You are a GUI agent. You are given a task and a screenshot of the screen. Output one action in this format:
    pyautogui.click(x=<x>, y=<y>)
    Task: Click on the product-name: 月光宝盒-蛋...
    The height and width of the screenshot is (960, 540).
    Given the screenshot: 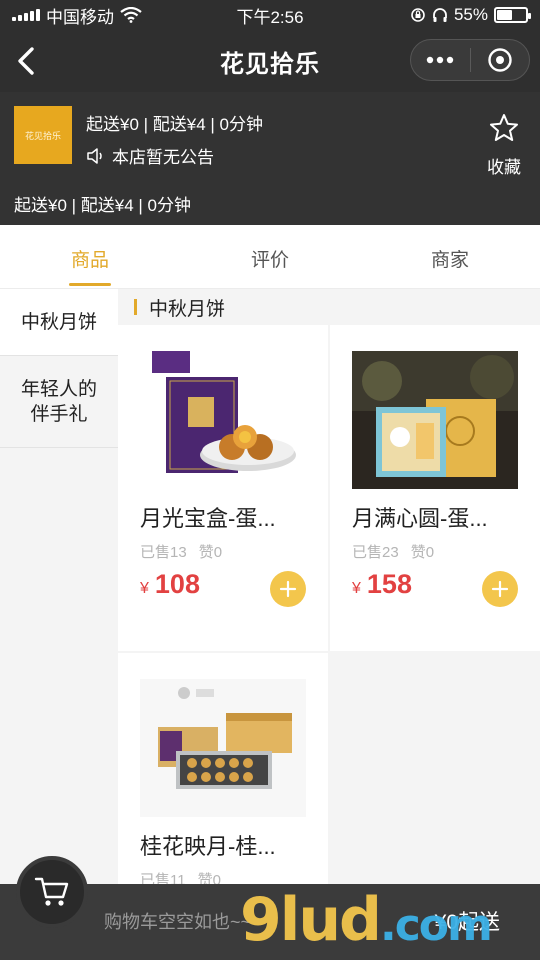 What is the action you would take?
    pyautogui.click(x=208, y=518)
    